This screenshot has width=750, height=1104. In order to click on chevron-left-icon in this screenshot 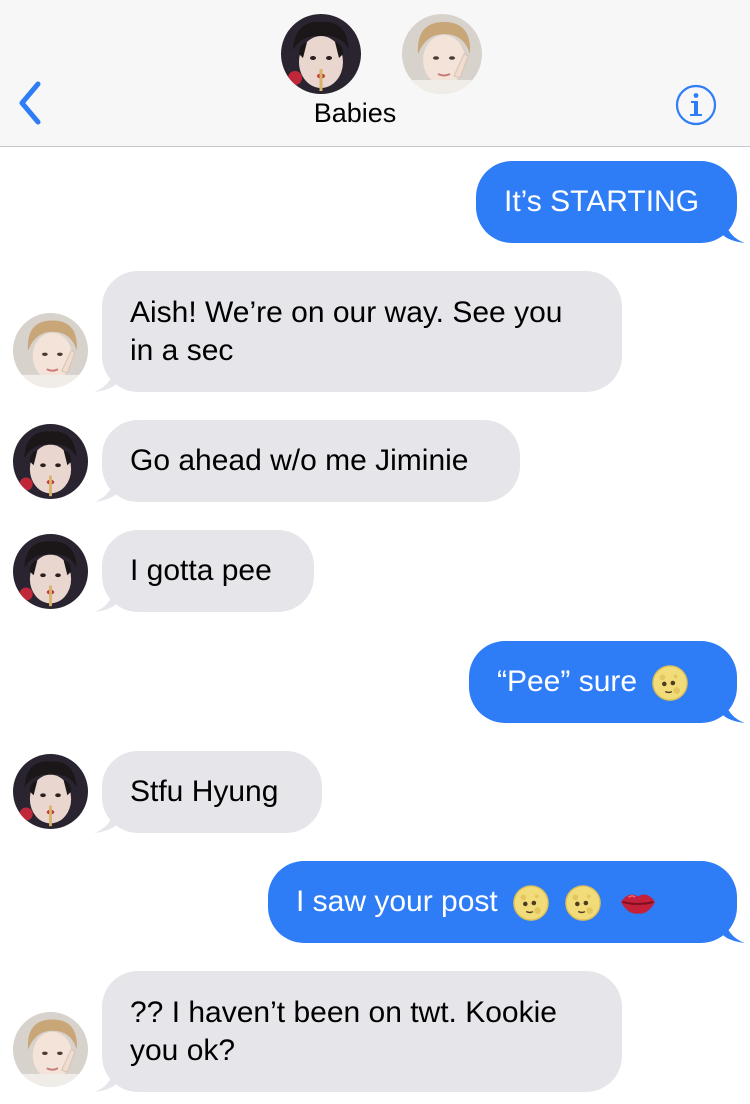, I will do `click(30, 103)`.